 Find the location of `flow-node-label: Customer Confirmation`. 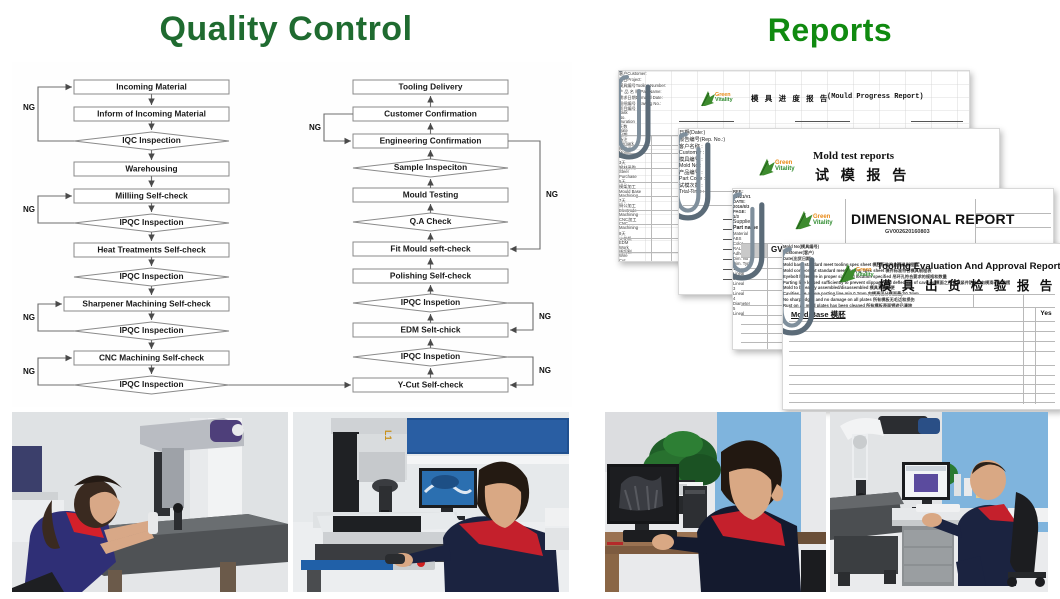

flow-node-label: Customer Confirmation is located at coordinates (430, 114).